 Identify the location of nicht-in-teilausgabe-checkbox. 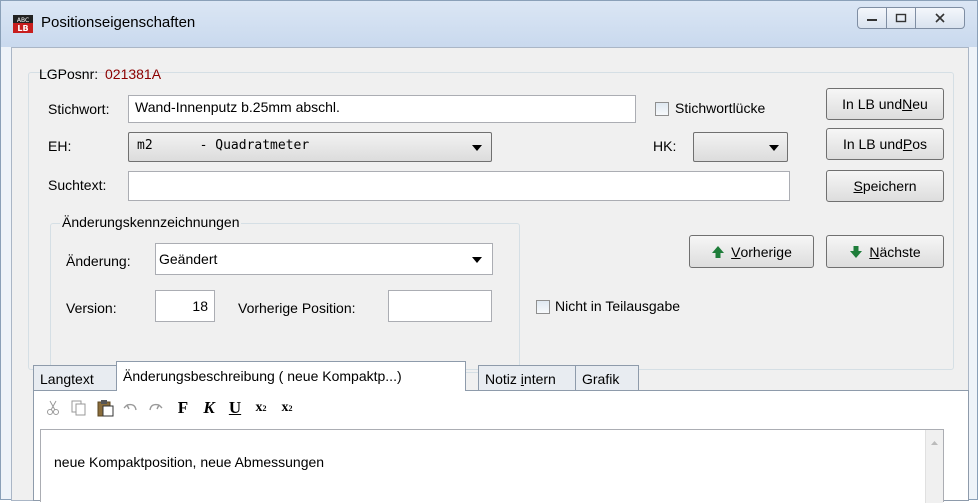
(543, 307).